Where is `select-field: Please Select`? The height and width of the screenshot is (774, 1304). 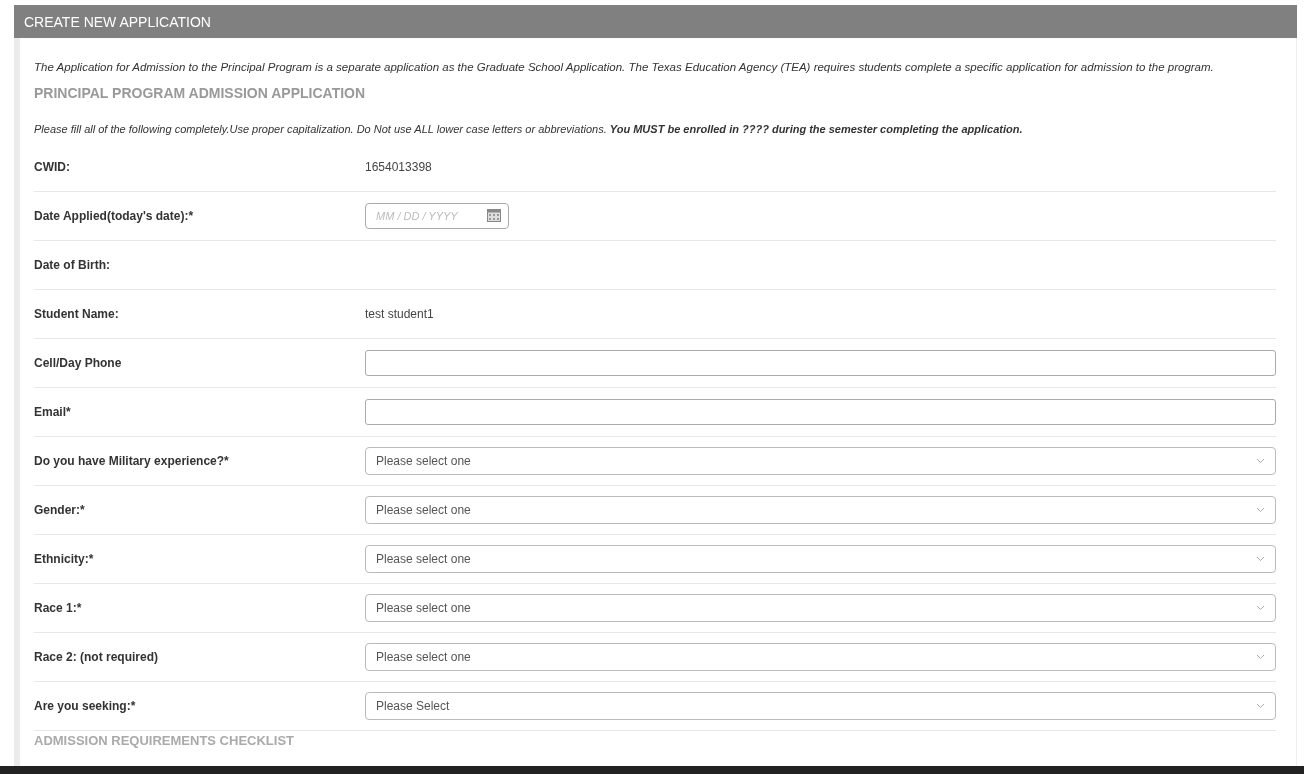 select-field: Please Select is located at coordinates (820, 706).